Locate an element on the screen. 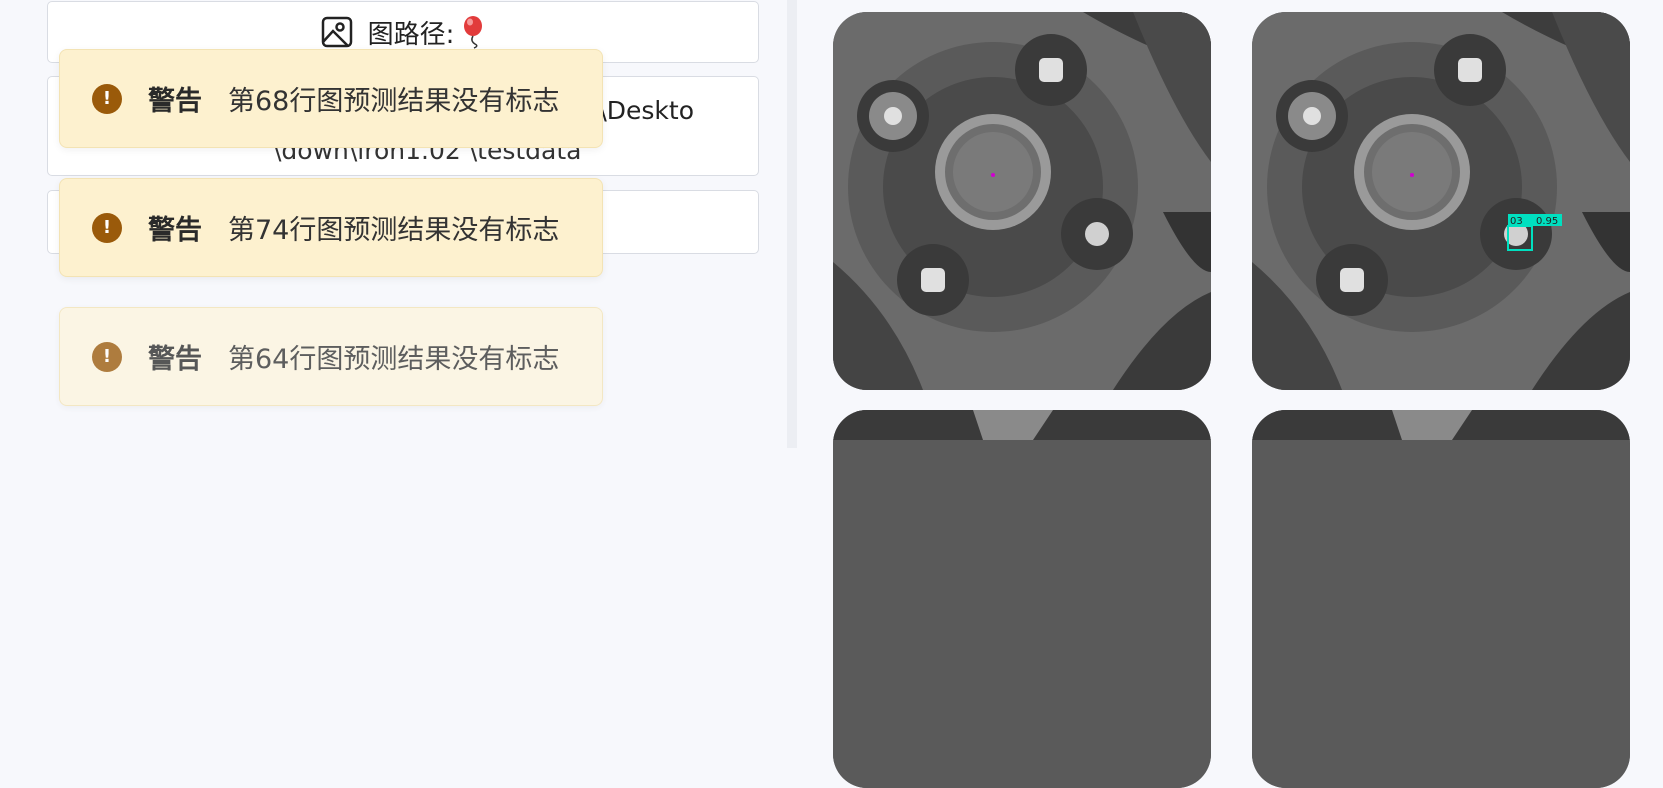 The image size is (1663, 788). image-path-label: 图路径: is located at coordinates (411, 34).